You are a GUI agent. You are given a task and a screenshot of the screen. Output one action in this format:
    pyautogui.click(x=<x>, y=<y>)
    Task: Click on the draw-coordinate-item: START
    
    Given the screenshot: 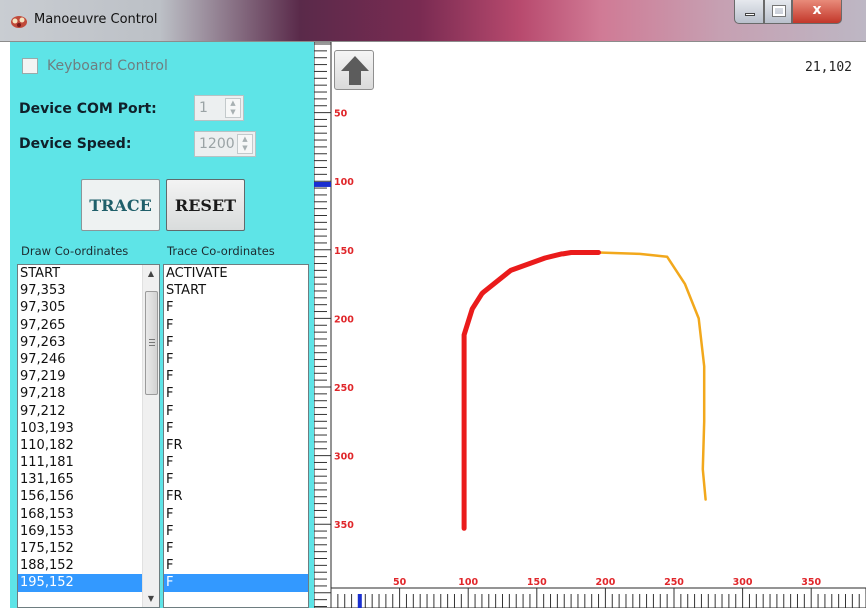 What is the action you would take?
    pyautogui.click(x=88, y=273)
    